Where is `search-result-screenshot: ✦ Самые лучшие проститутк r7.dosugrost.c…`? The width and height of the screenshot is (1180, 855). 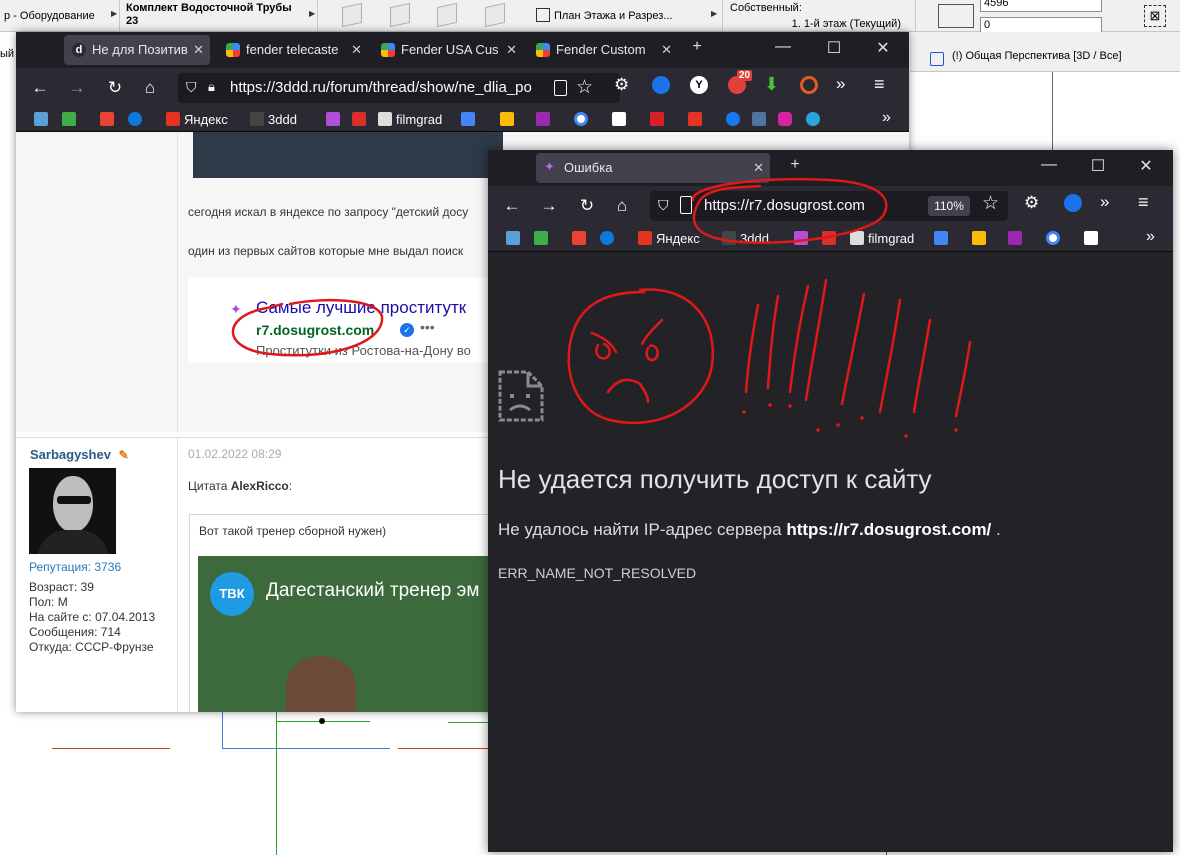
search-result-screenshot: ✦ Самые лучшие проститутк r7.dosugrost.c… is located at coordinates (348, 320).